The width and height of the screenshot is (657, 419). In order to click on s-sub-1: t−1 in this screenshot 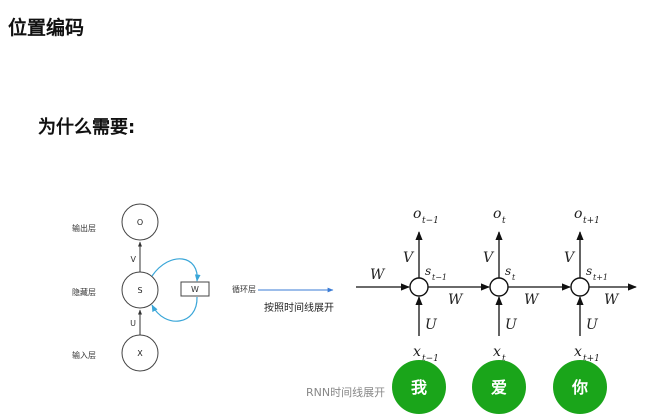, I will do `click(439, 277)`.